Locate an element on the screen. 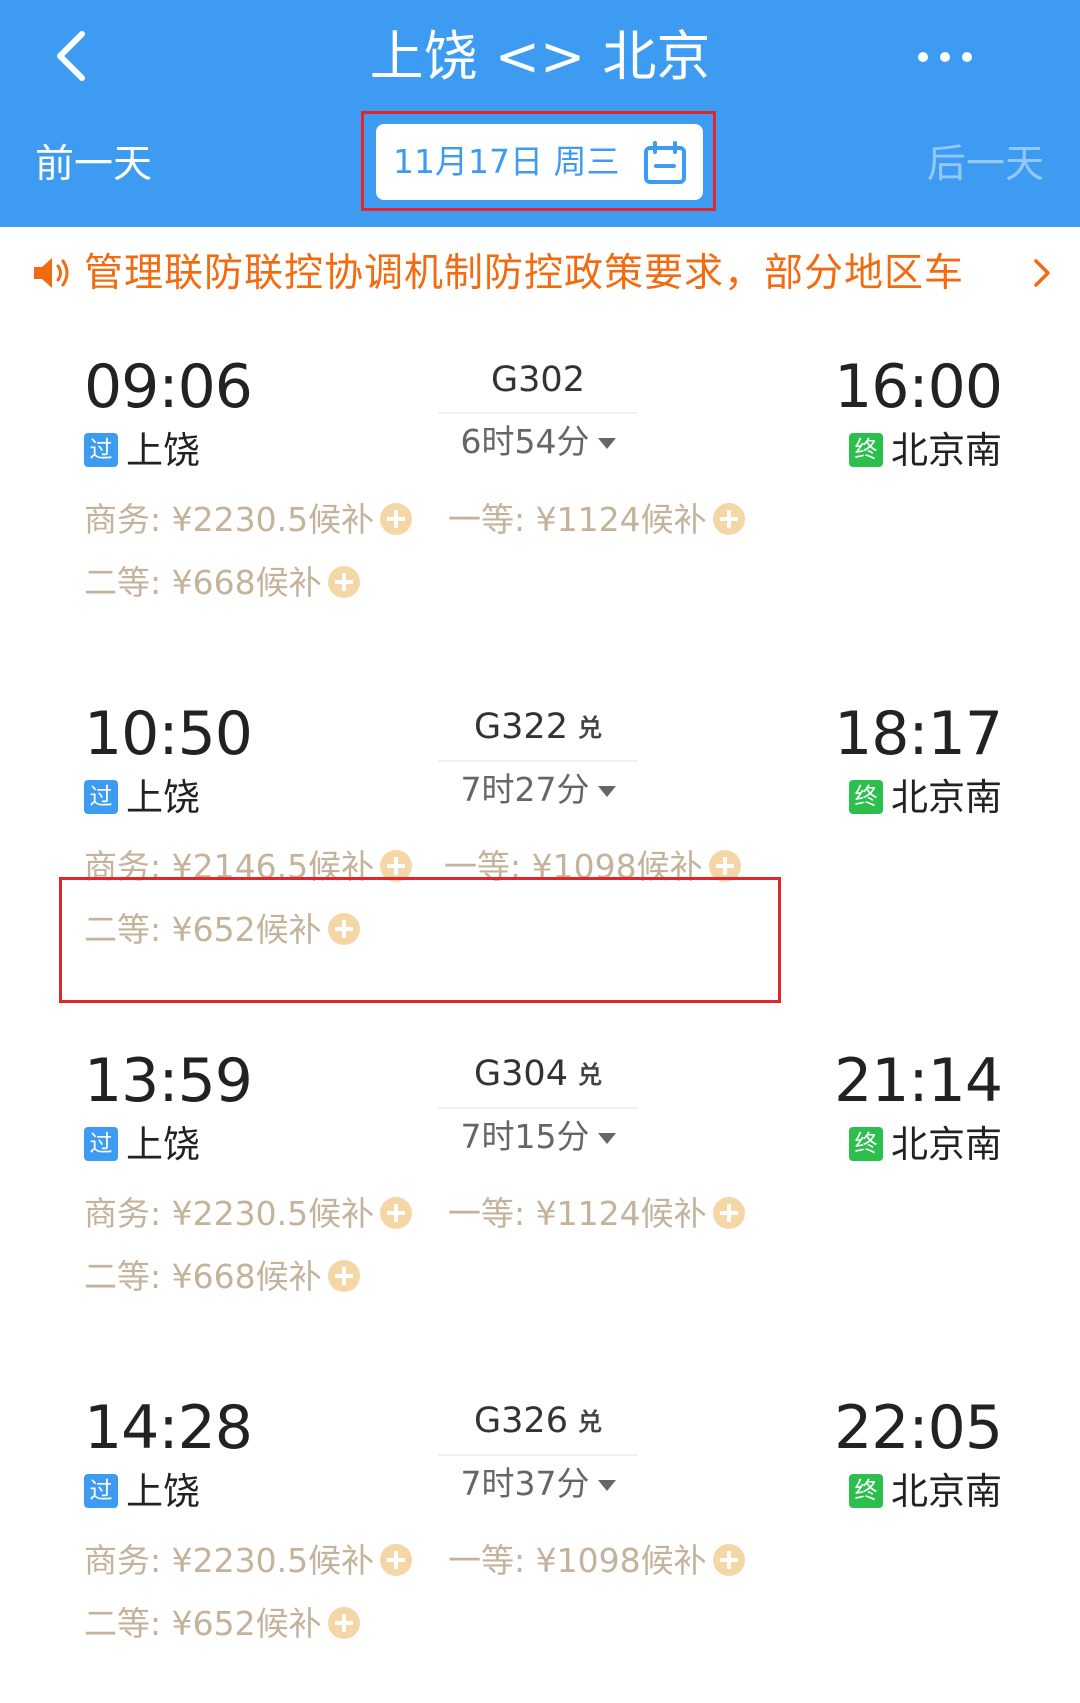 Image resolution: width=1080 pixels, height=1703 pixels. train-info: G302 6时54分 is located at coordinates (538, 410).